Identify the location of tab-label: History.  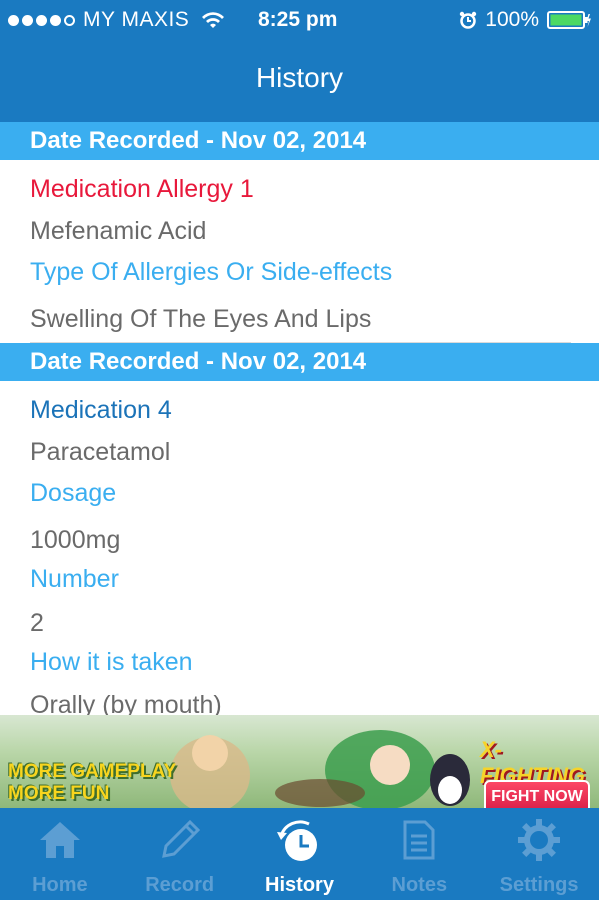
(299, 885).